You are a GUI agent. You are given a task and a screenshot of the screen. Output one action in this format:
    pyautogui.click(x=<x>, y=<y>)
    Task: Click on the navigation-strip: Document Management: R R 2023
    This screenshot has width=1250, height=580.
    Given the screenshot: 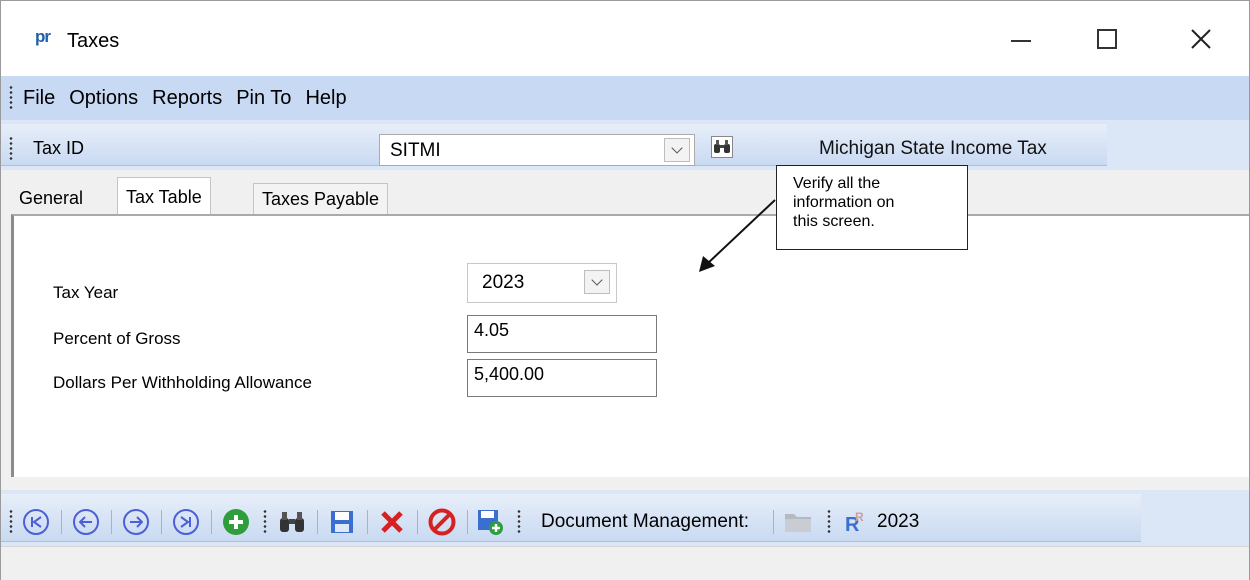 What is the action you would take?
    pyautogui.click(x=571, y=518)
    